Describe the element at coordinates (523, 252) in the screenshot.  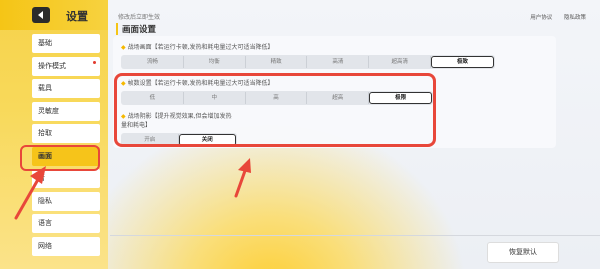
I see `restore-default-button: 恢复默认` at that location.